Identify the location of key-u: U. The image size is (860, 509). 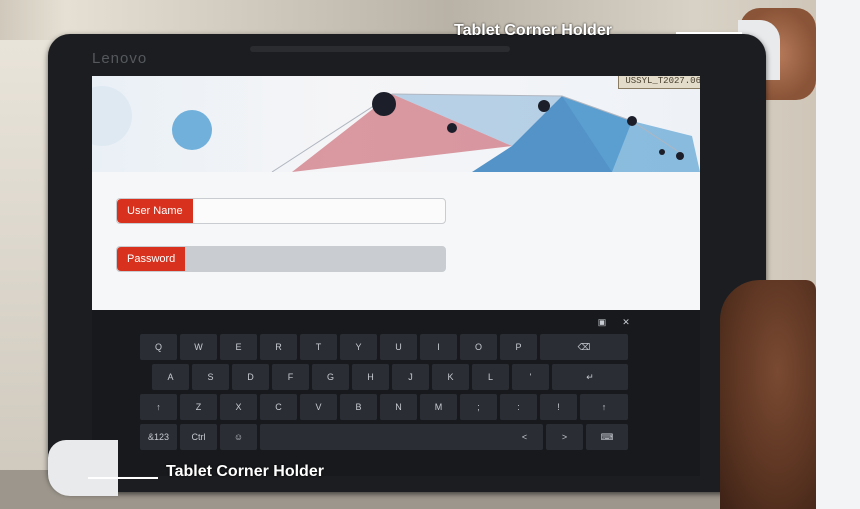
(398, 347).